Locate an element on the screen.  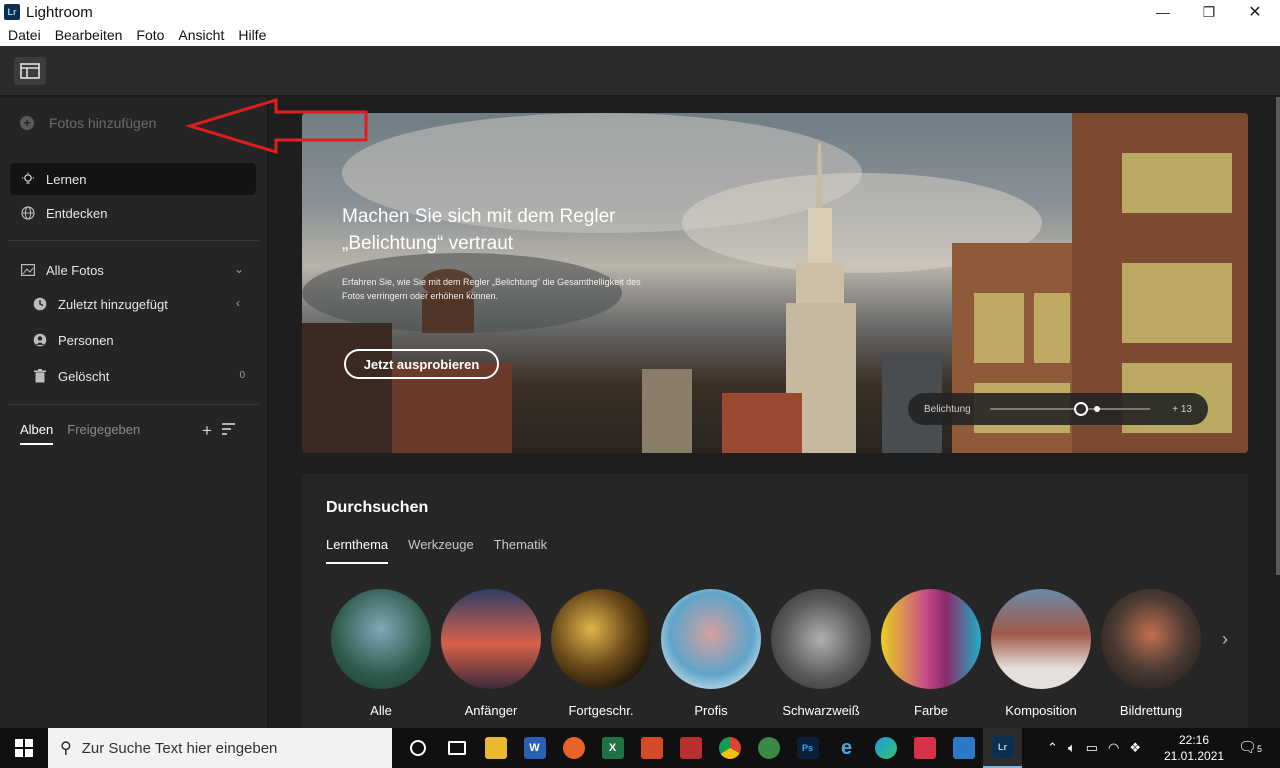
tab-lernthema: Lernthema is located at coordinates (357, 550).